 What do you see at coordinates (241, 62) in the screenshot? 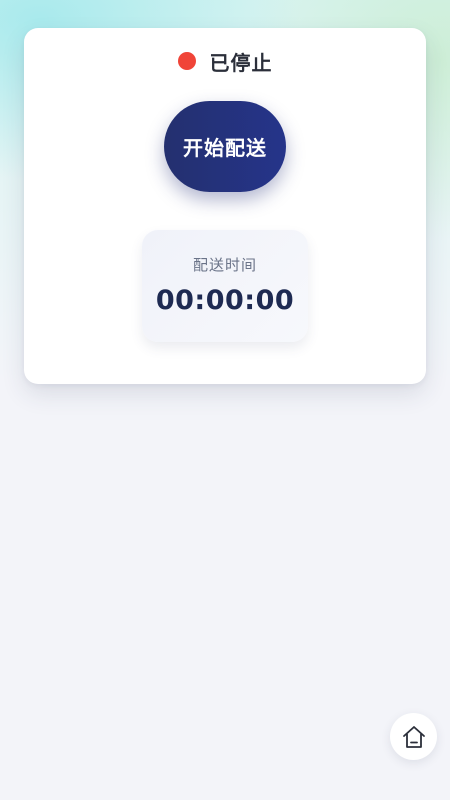
I see `status-text: 已停止` at bounding box center [241, 62].